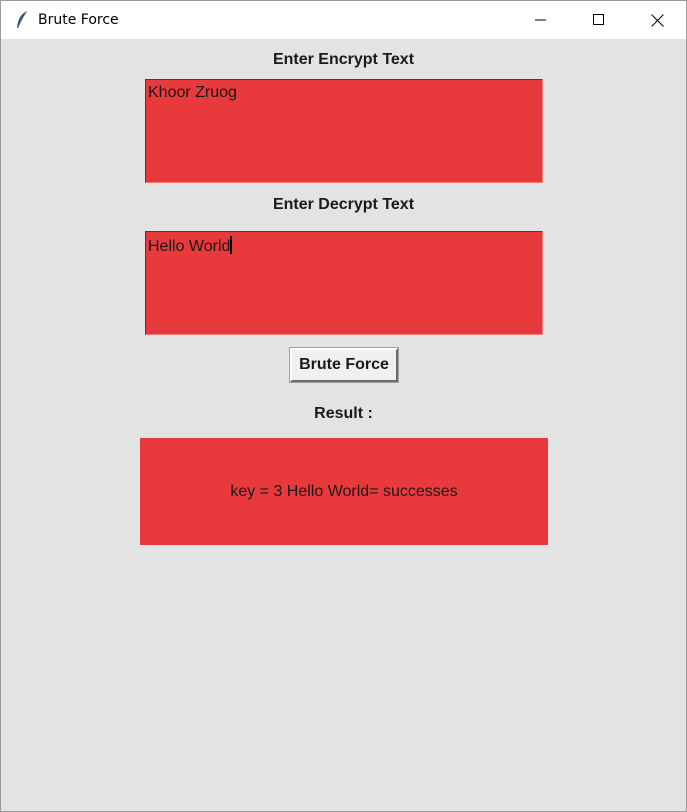 The width and height of the screenshot is (687, 812). Describe the element at coordinates (343, 59) in the screenshot. I see `encrypt-label: Enter Encrypt Text` at that location.